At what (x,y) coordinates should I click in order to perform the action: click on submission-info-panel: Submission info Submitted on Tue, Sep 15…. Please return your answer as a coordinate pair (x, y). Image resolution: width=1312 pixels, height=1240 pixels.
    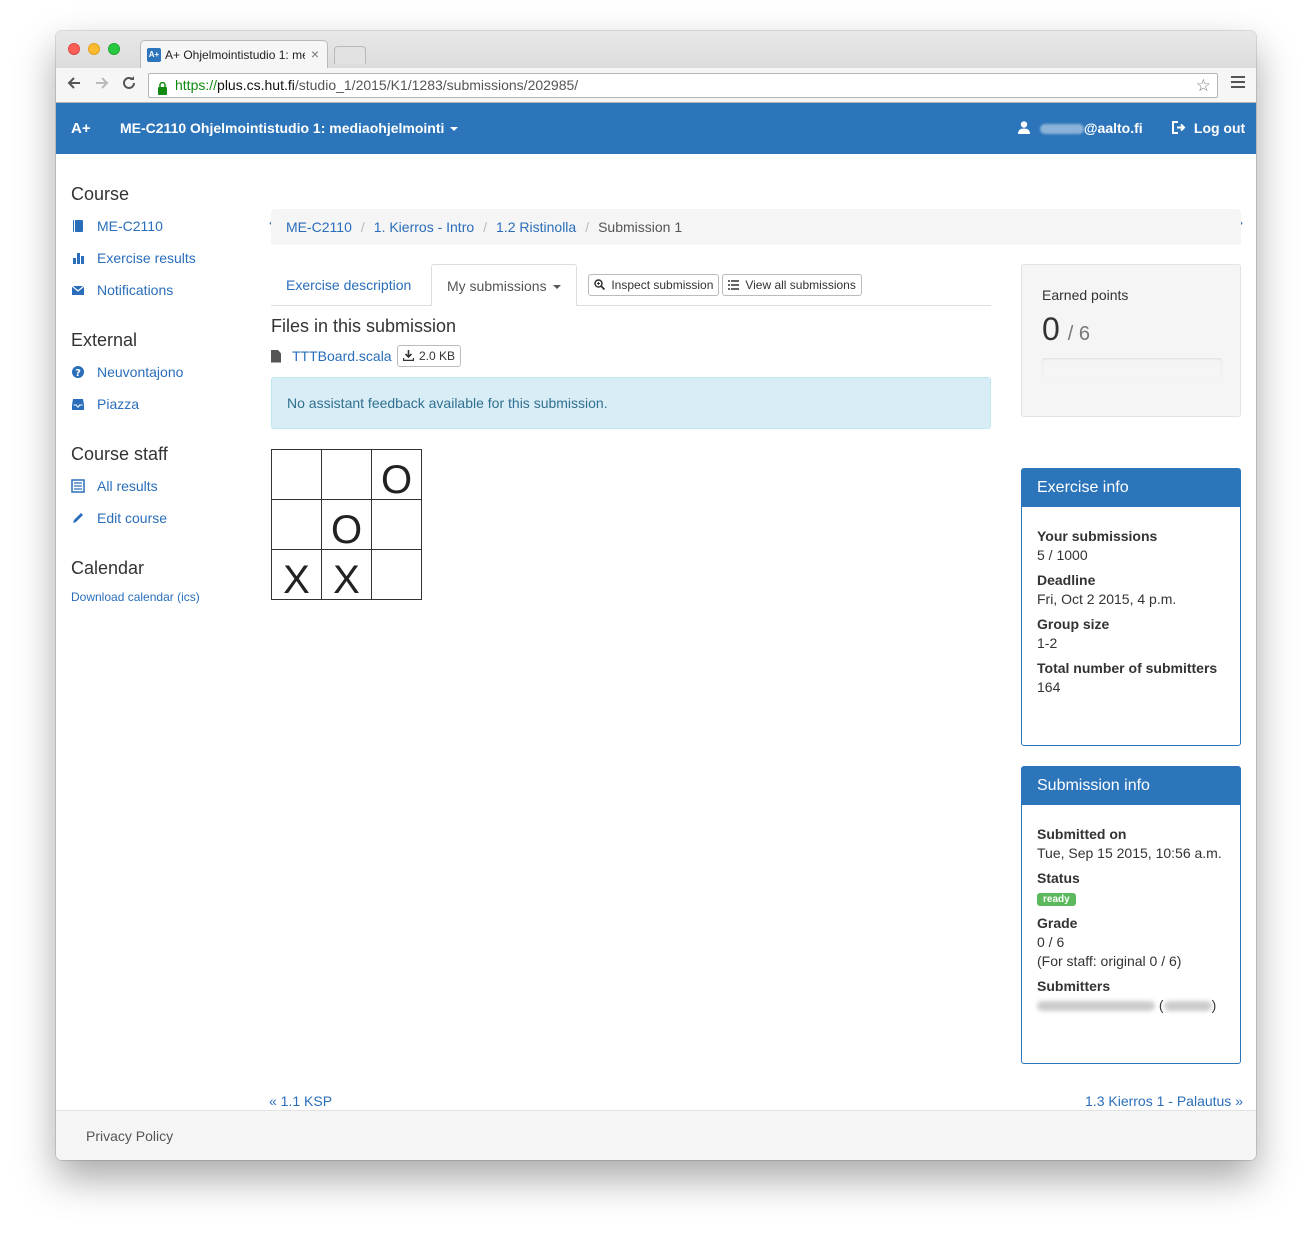
    Looking at the image, I should click on (1131, 915).